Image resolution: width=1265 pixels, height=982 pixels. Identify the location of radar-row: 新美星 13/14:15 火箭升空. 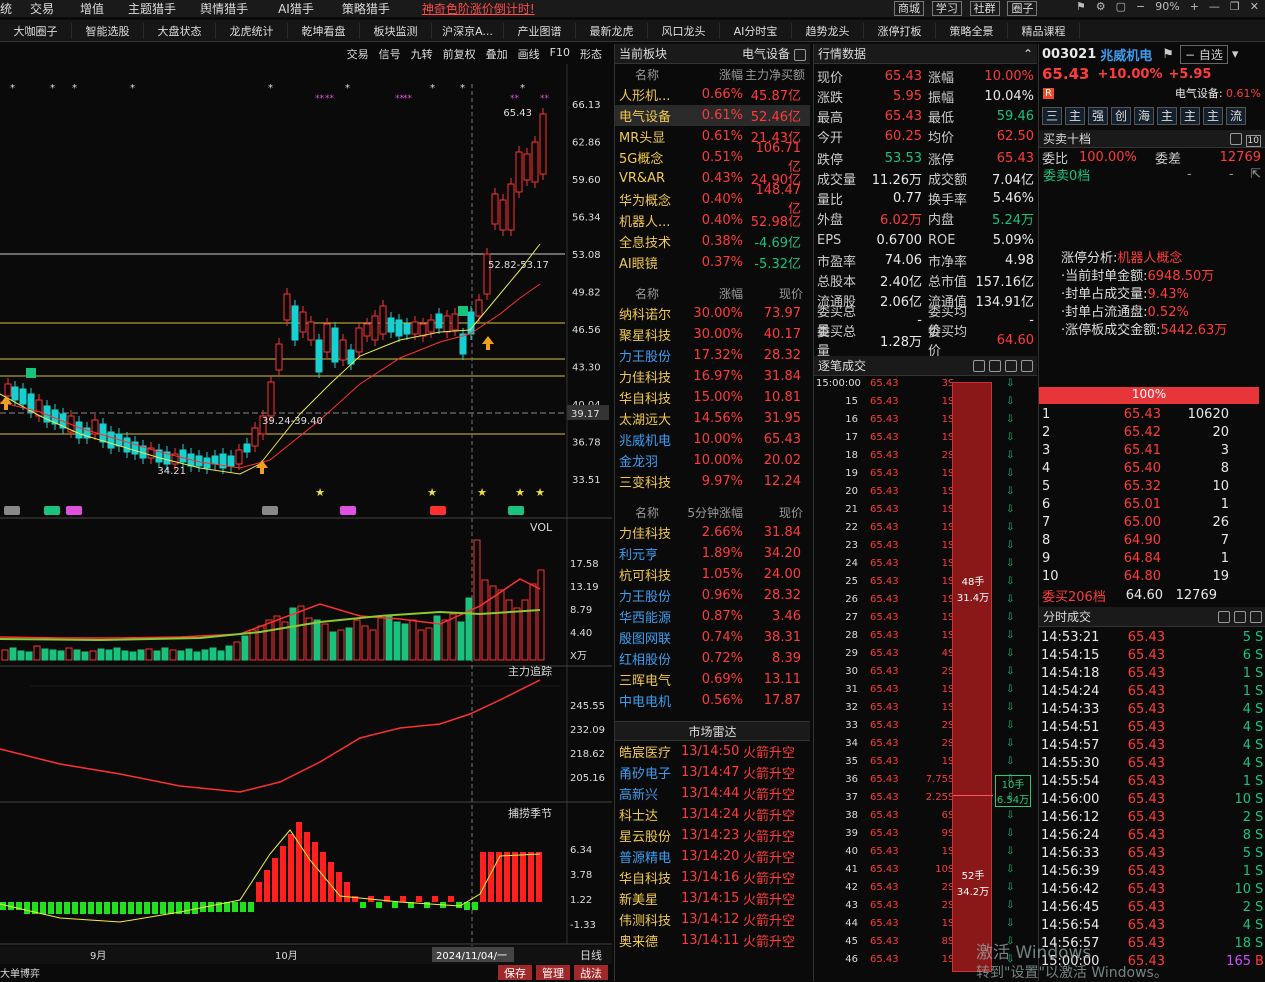
(712, 898).